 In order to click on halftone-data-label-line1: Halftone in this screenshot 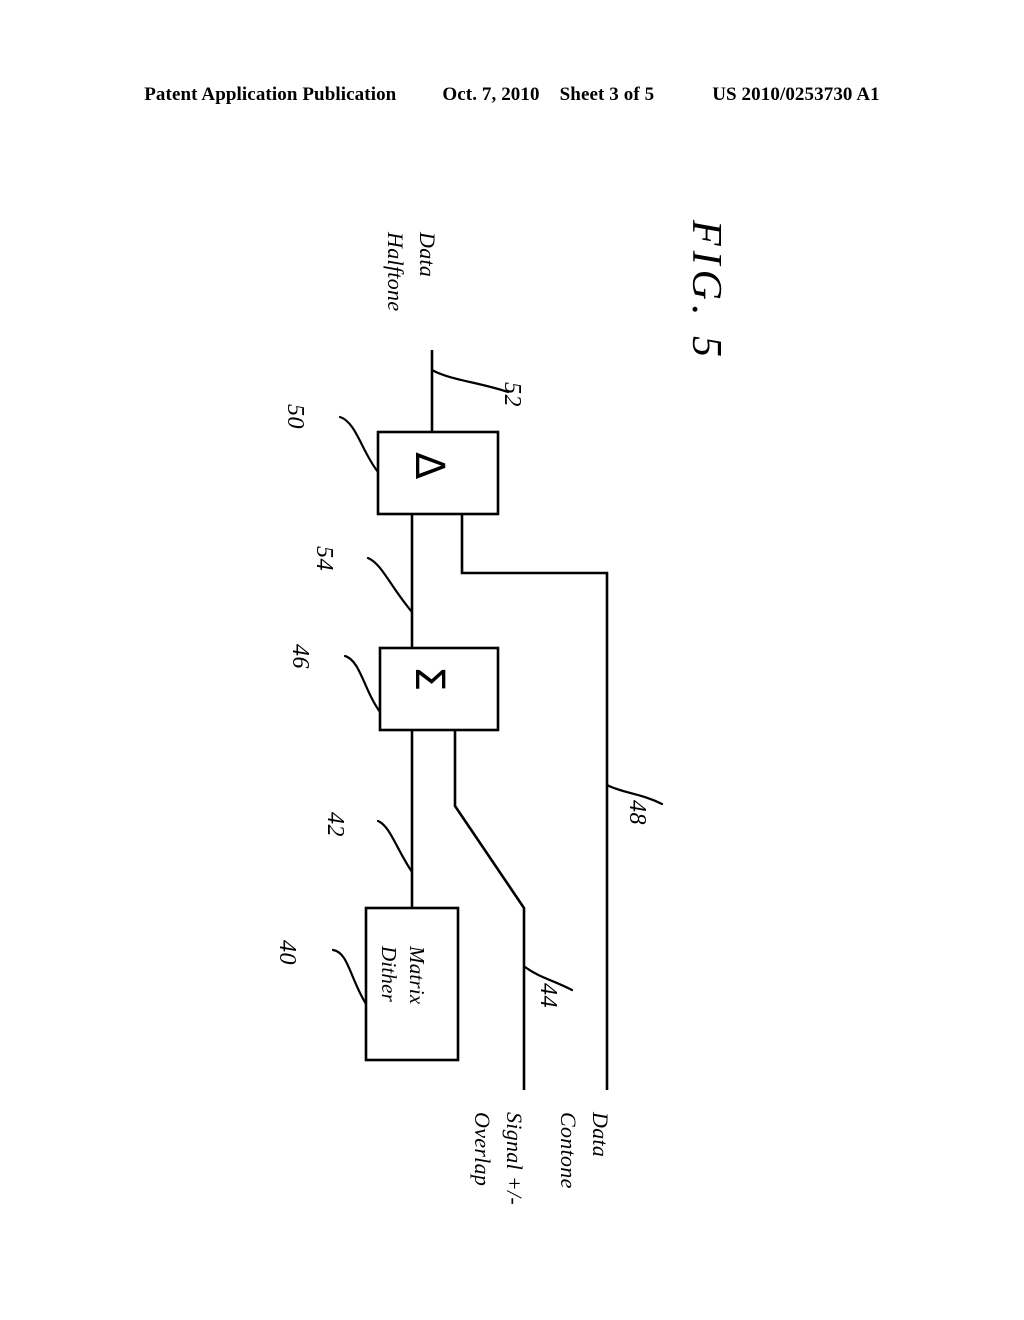, I will do `click(395, 272)`.